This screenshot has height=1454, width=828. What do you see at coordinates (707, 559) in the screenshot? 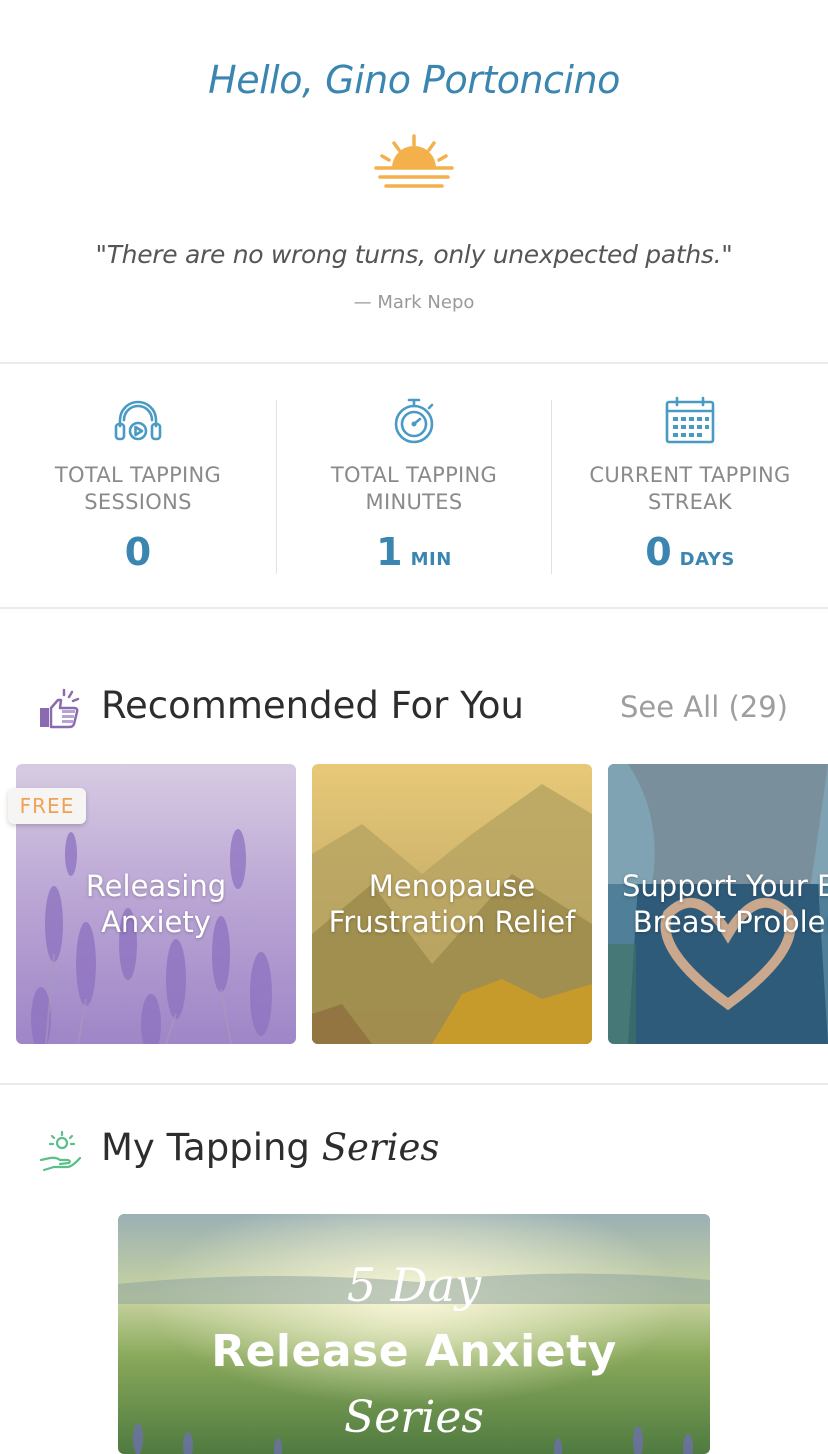
I see `stat-unit: DAYS` at bounding box center [707, 559].